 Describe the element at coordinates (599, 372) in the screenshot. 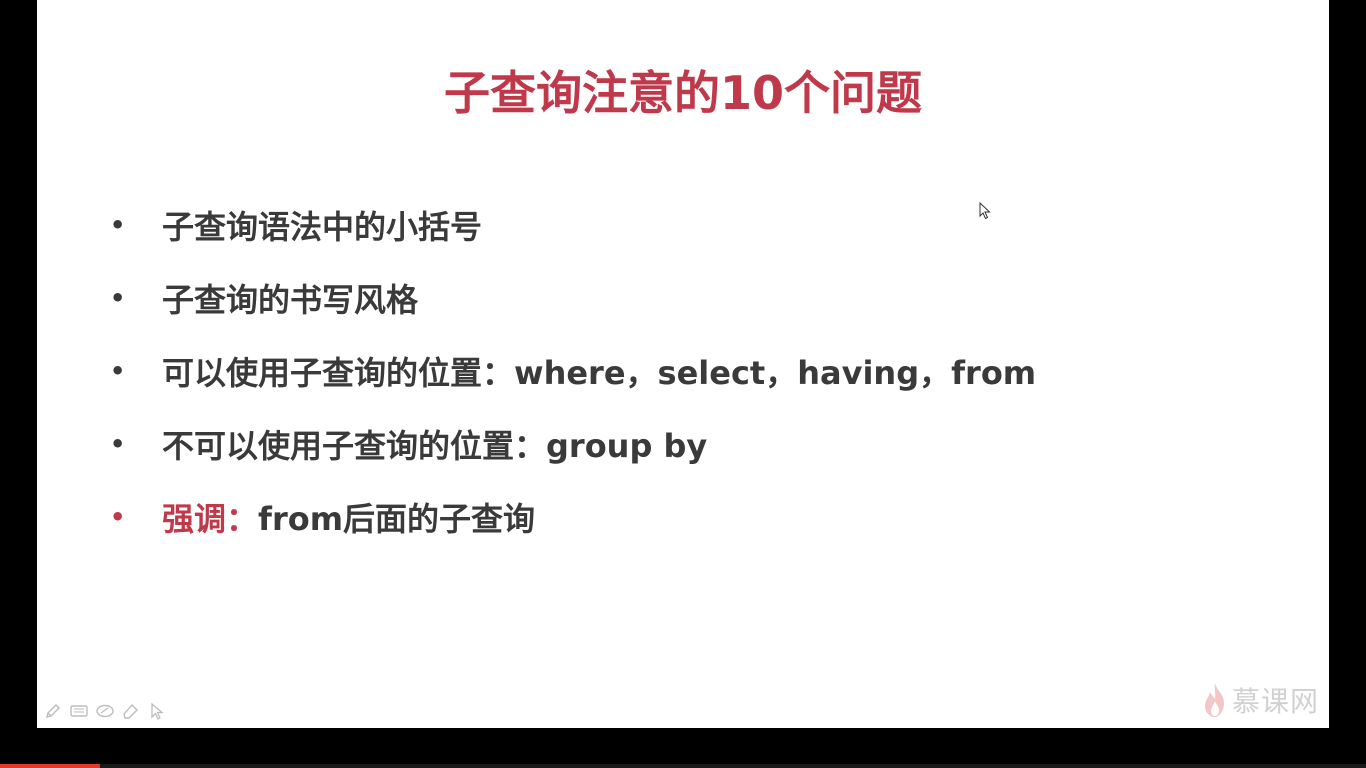

I see `bullet-text: 可以使用子查询的位置：where，select，having，from` at that location.